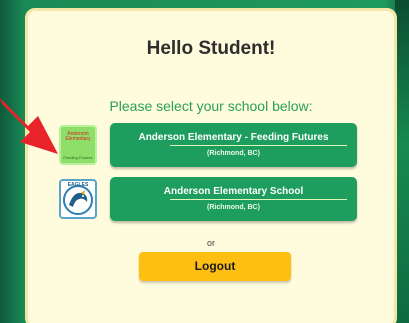 The height and width of the screenshot is (323, 409). I want to click on eagles-logo: EAGLES, so click(78, 199).